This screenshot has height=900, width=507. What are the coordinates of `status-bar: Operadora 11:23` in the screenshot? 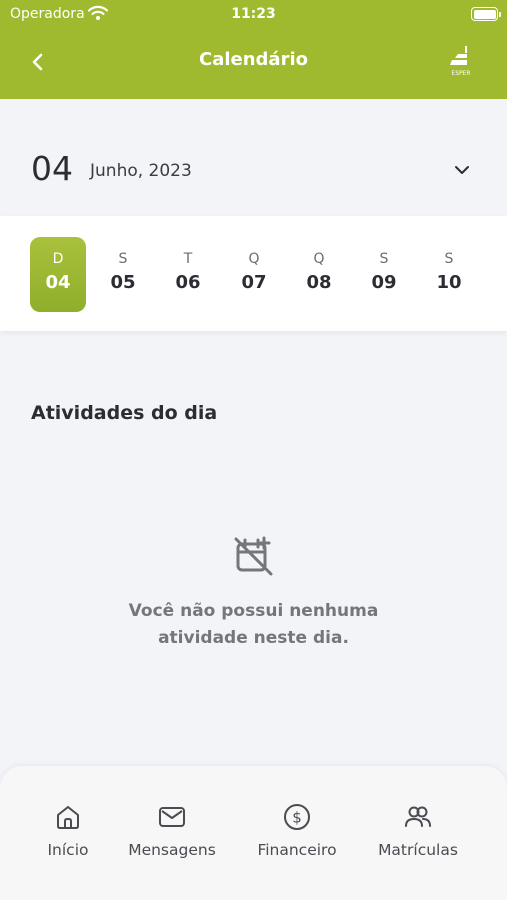 It's located at (253, 15).